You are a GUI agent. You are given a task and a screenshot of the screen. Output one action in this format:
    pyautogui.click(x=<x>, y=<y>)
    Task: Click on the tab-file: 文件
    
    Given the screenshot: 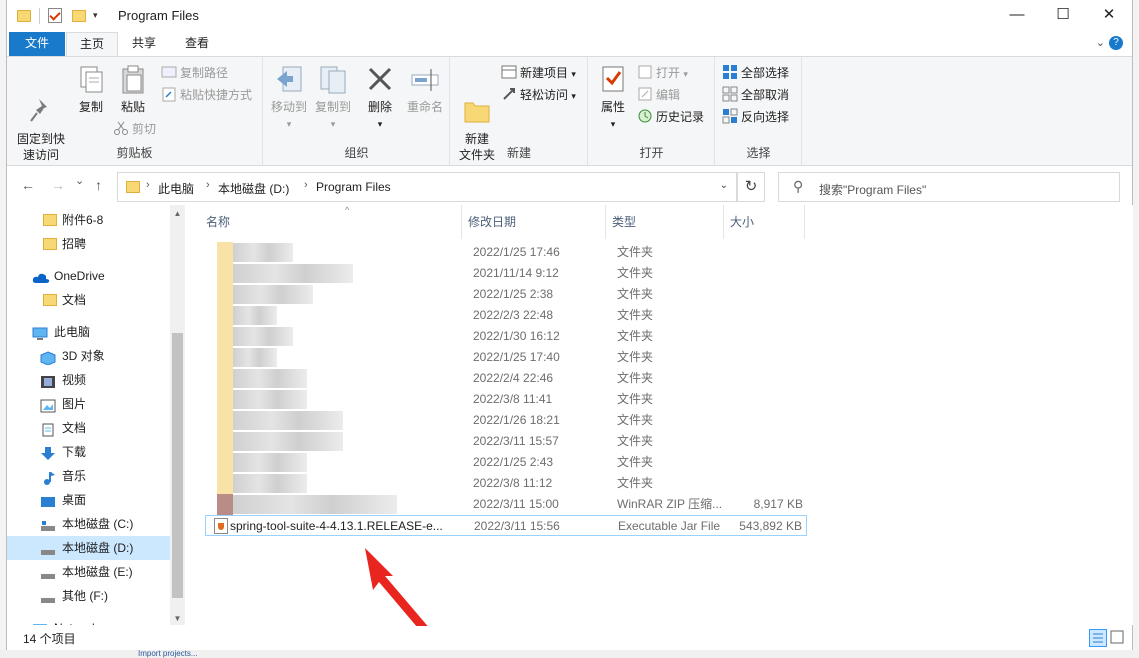 What is the action you would take?
    pyautogui.click(x=37, y=44)
    